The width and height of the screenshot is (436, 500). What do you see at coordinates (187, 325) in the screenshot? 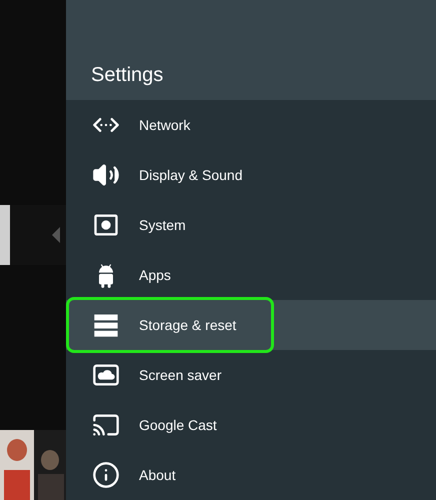
I see `item-label: Storage & reset` at bounding box center [187, 325].